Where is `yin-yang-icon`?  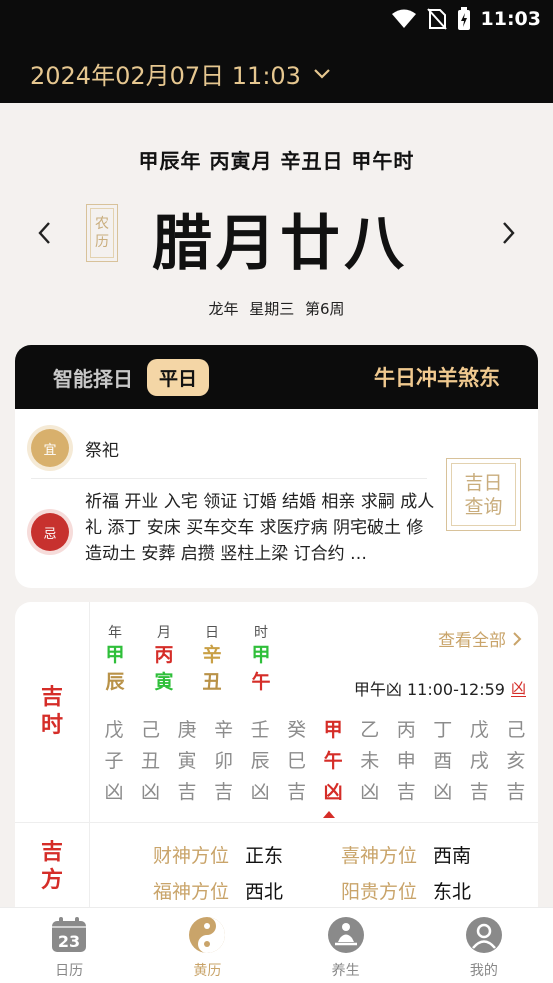
yin-yang-icon is located at coordinates (207, 935).